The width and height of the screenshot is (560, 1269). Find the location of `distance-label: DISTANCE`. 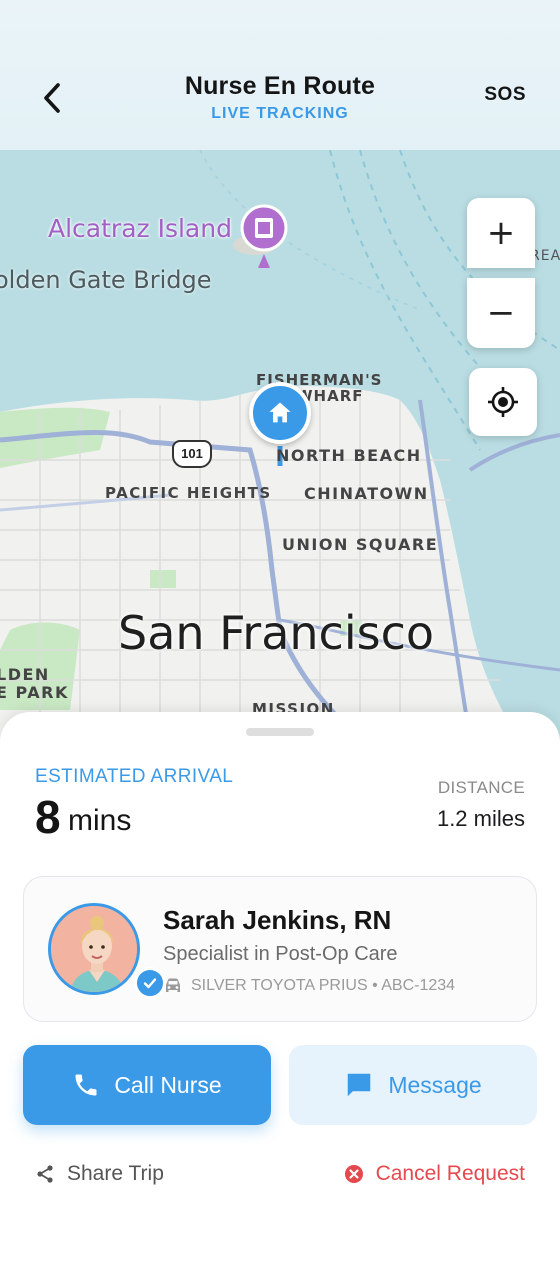

distance-label: DISTANCE is located at coordinates (481, 787).